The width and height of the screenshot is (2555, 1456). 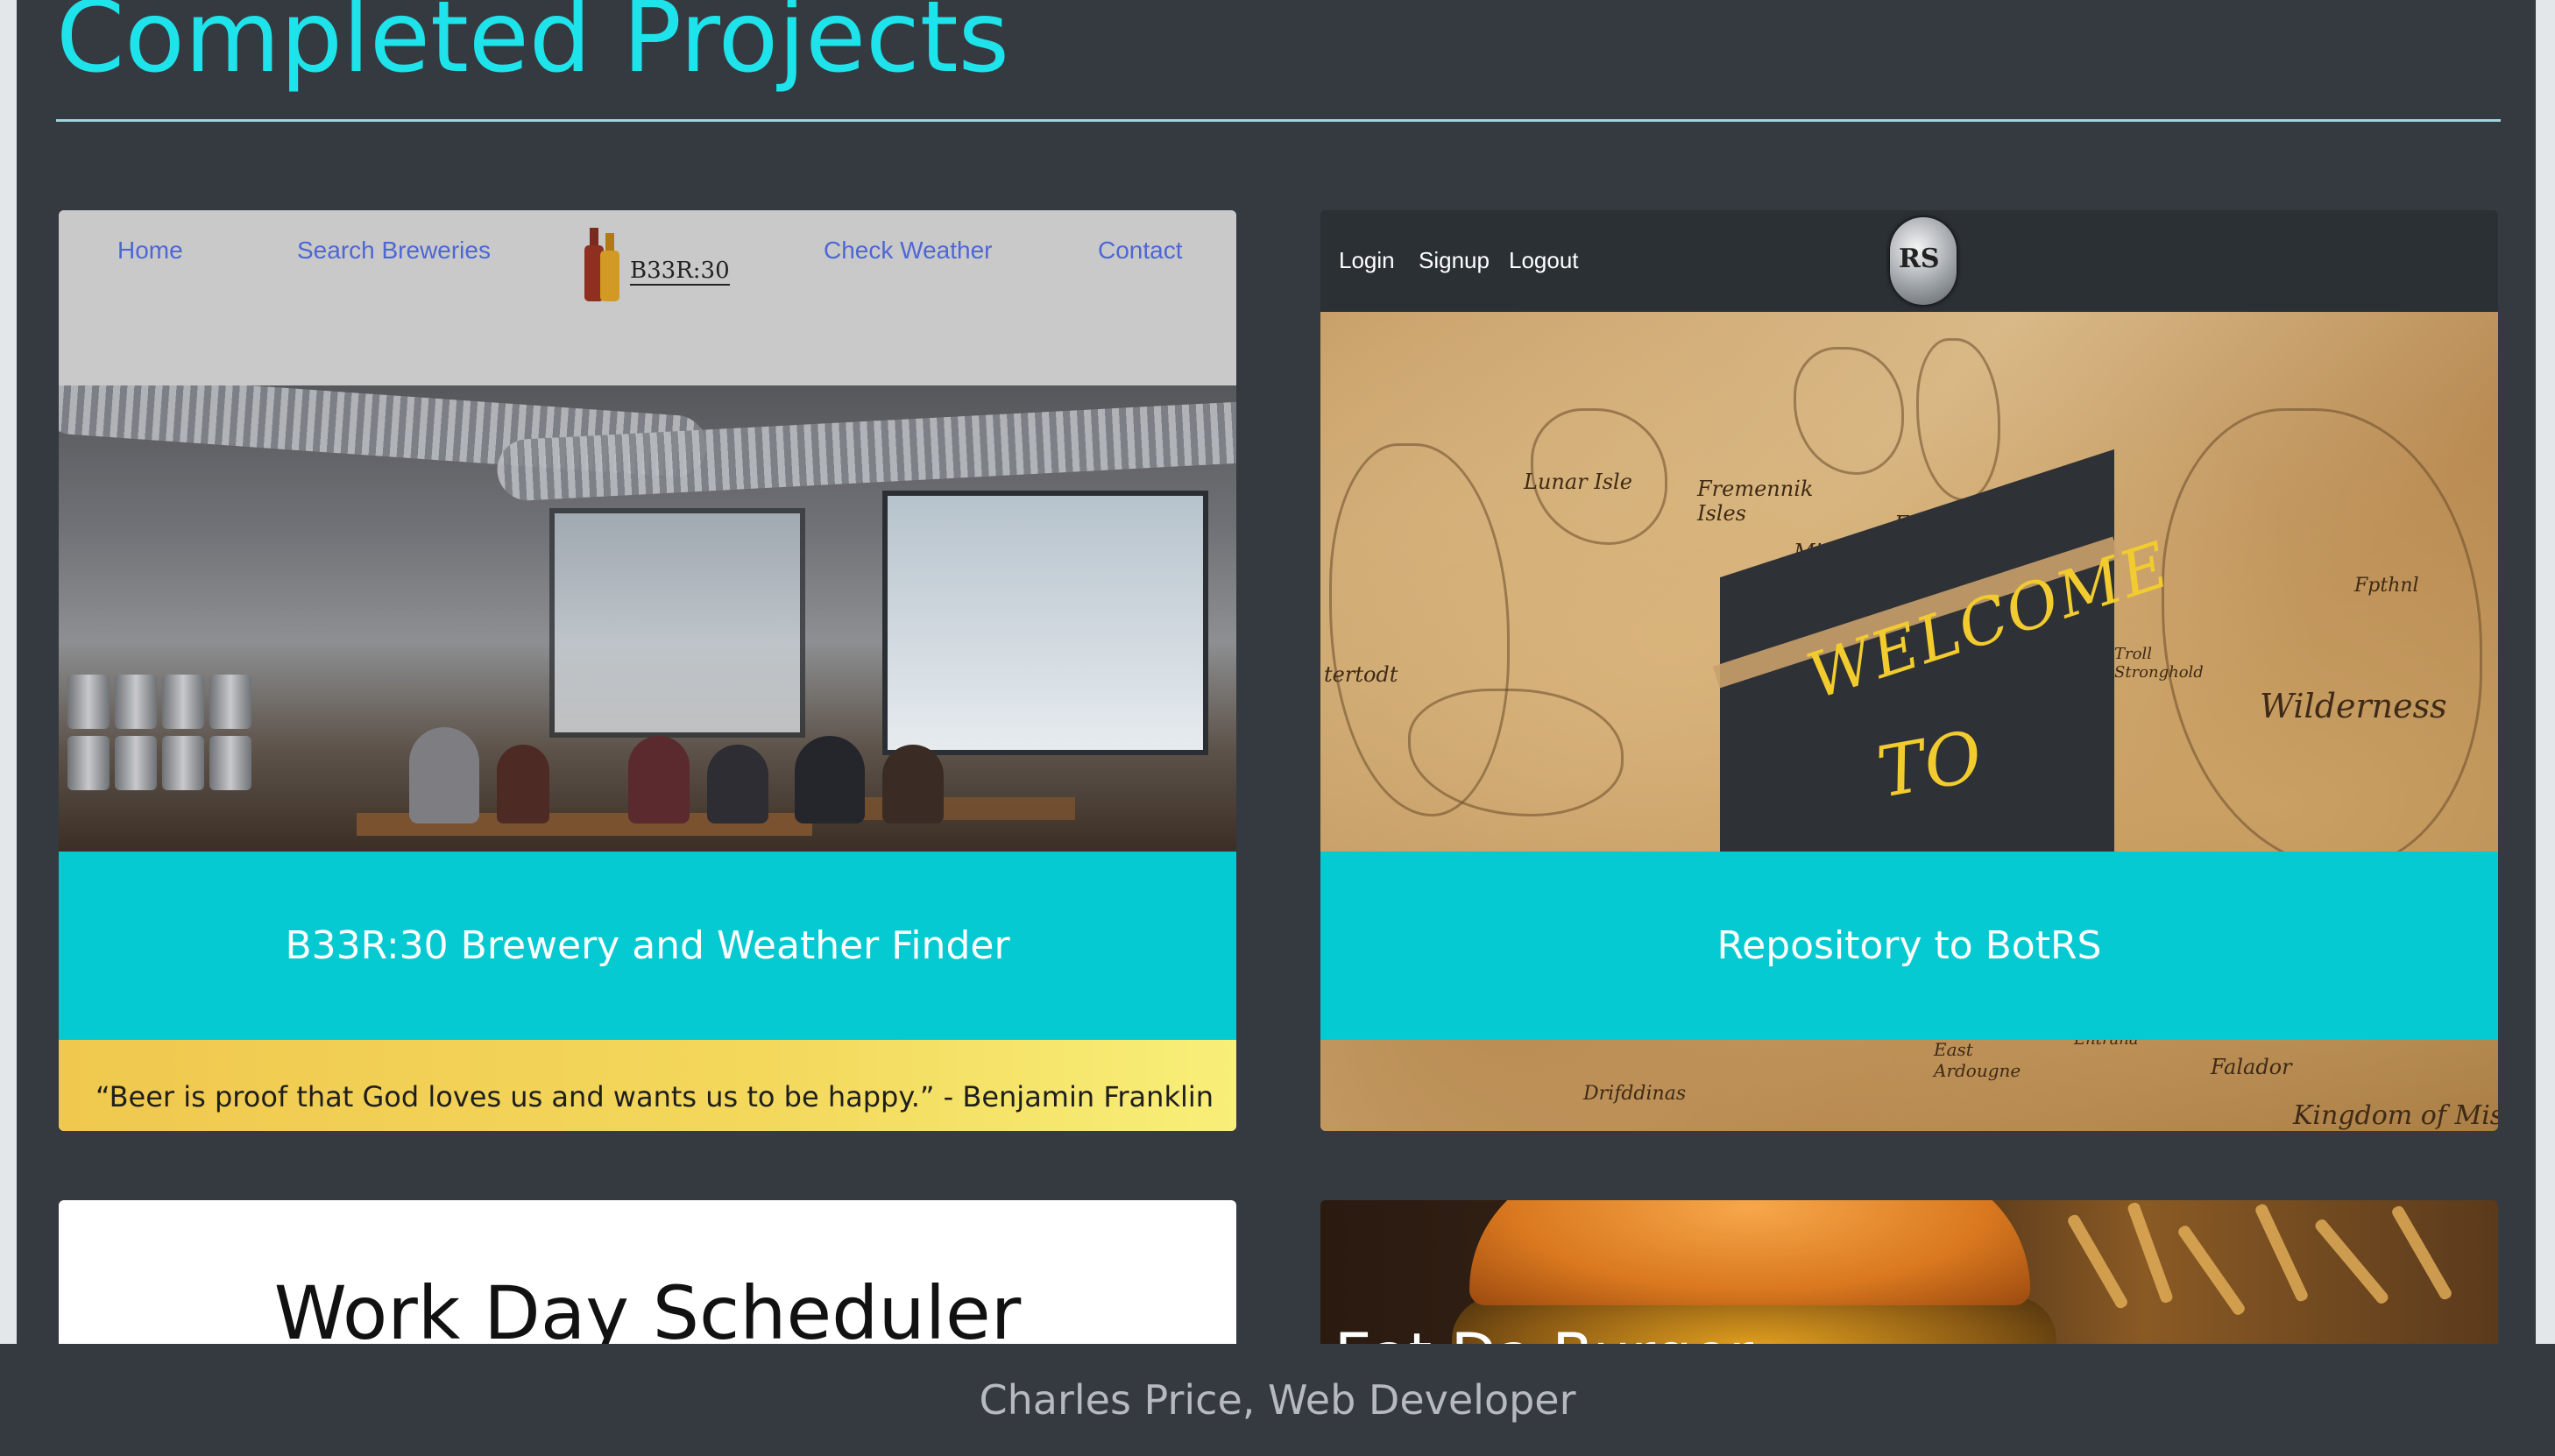 I want to click on nav-link-login: Login, so click(x=1367, y=260).